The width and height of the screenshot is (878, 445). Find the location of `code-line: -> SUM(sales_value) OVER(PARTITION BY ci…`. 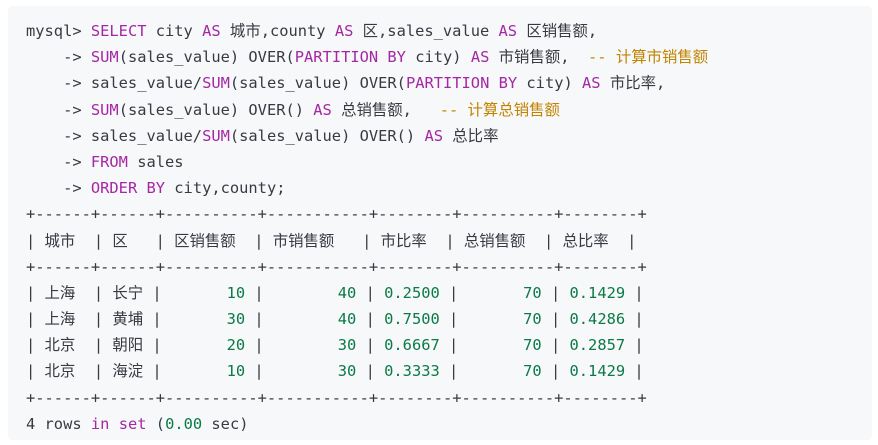

code-line: -> SUM(sales_value) OVER(PARTITION BY ci… is located at coordinates (367, 57).